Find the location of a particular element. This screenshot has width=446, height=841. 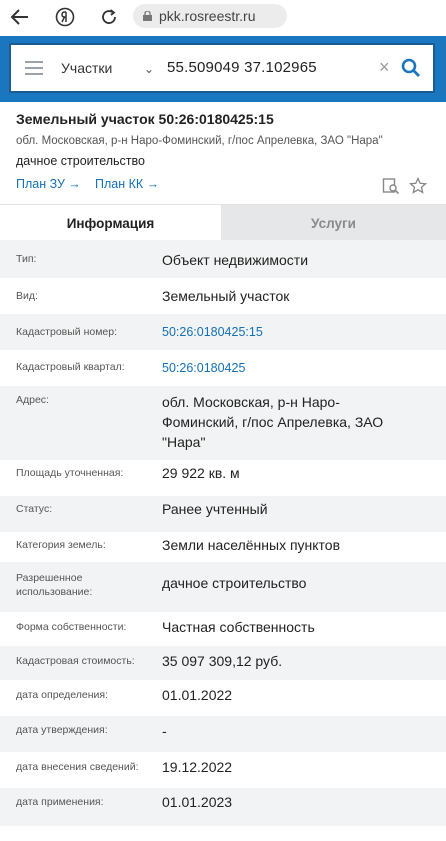

url-text: pkk.rosreestr.ru is located at coordinates (207, 16).